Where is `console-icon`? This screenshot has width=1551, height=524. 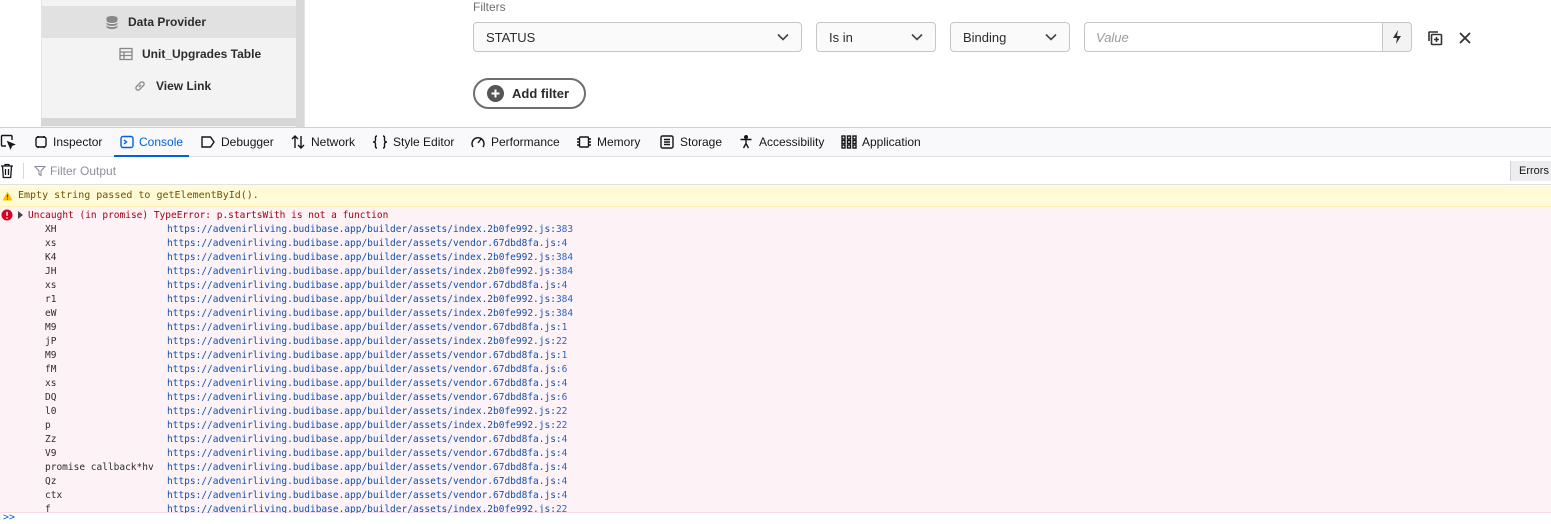
console-icon is located at coordinates (127, 142).